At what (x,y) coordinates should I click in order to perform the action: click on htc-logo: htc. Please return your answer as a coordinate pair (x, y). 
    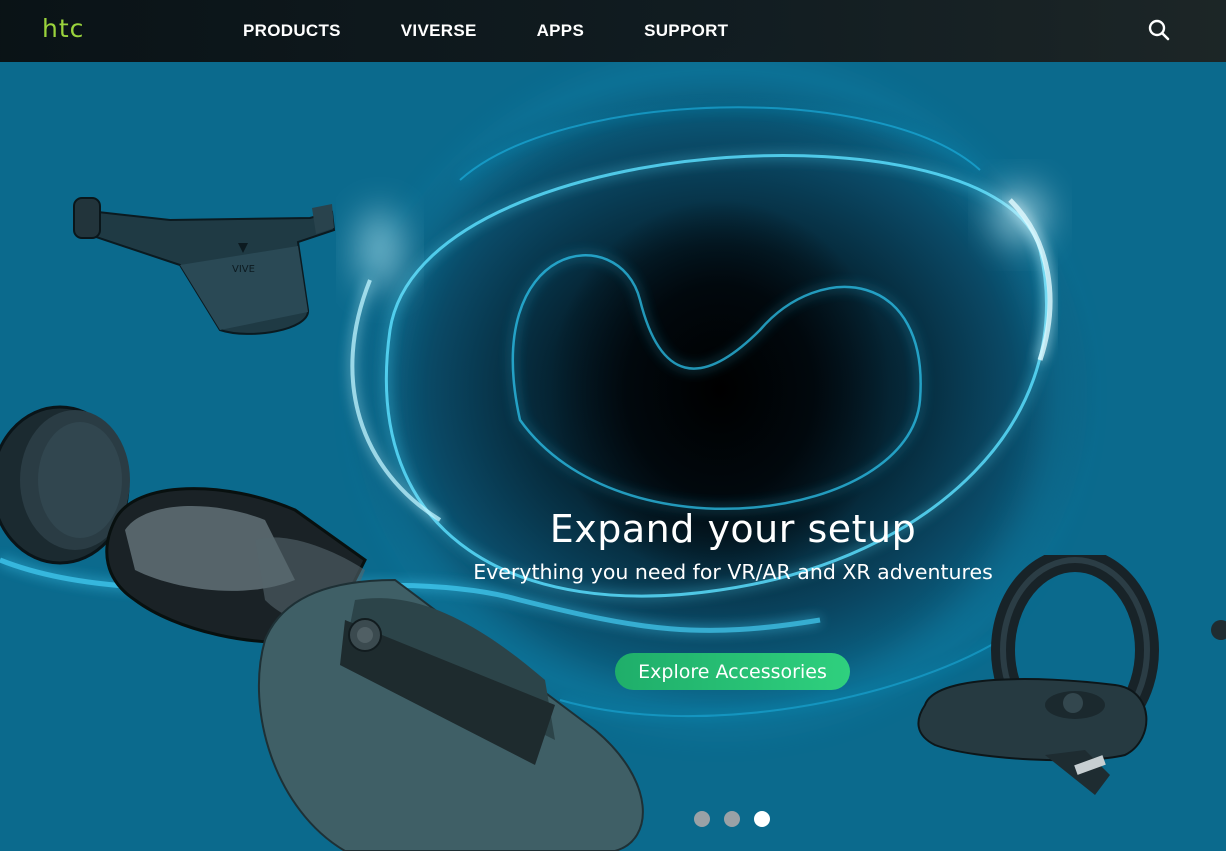
    Looking at the image, I should click on (75, 29).